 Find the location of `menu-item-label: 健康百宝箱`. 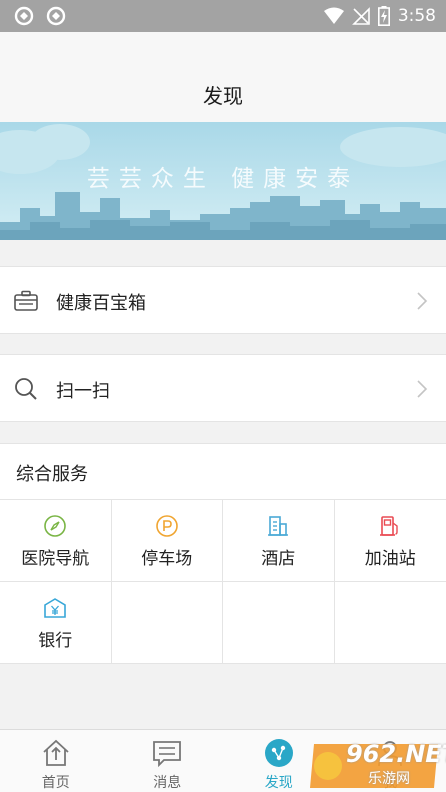

menu-item-label: 健康百宝箱 is located at coordinates (101, 303).